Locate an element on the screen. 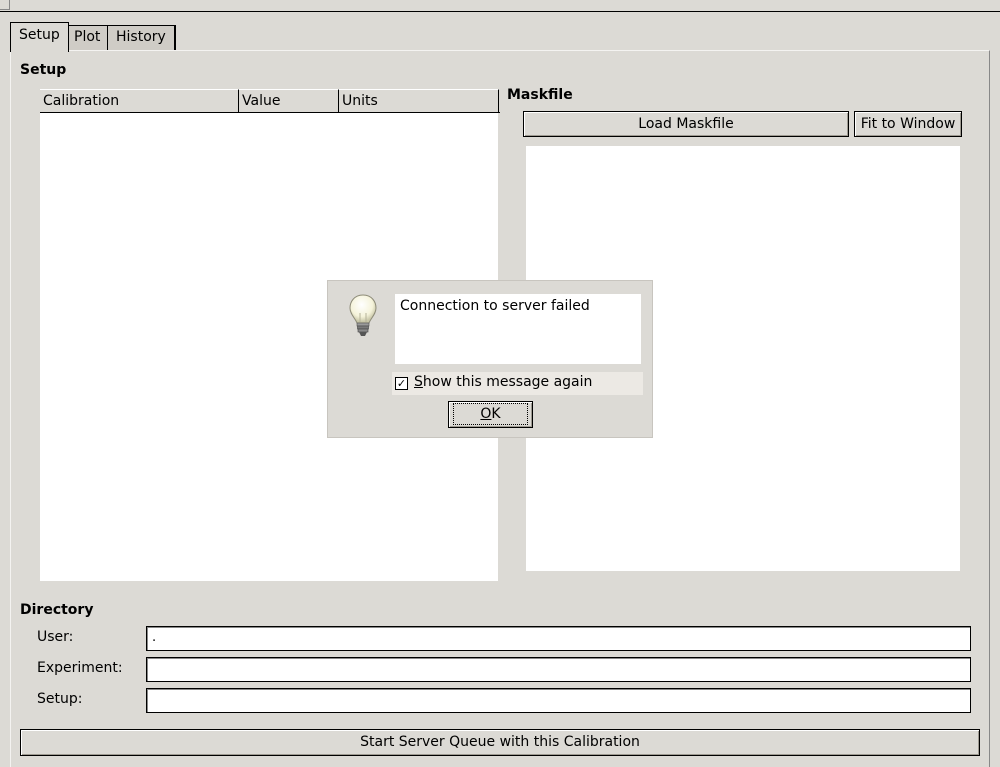  message-text-area: Connection to server failed is located at coordinates (518, 329).